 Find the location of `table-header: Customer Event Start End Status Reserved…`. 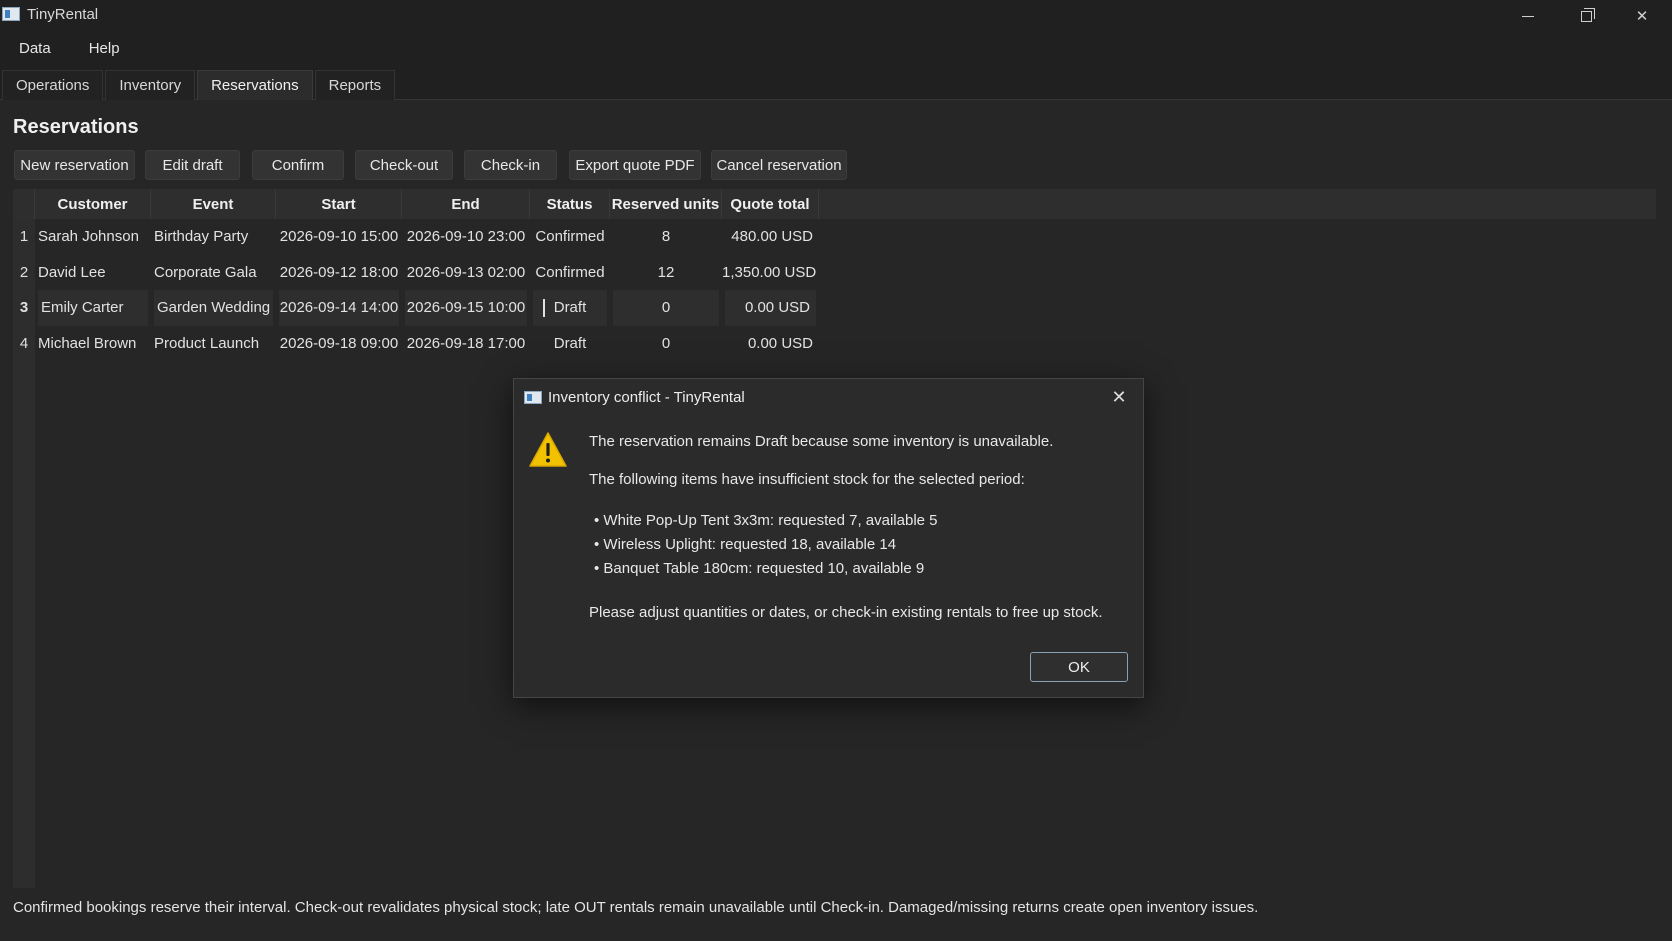

table-header: Customer Event Start End Status Reserved… is located at coordinates (834, 204).